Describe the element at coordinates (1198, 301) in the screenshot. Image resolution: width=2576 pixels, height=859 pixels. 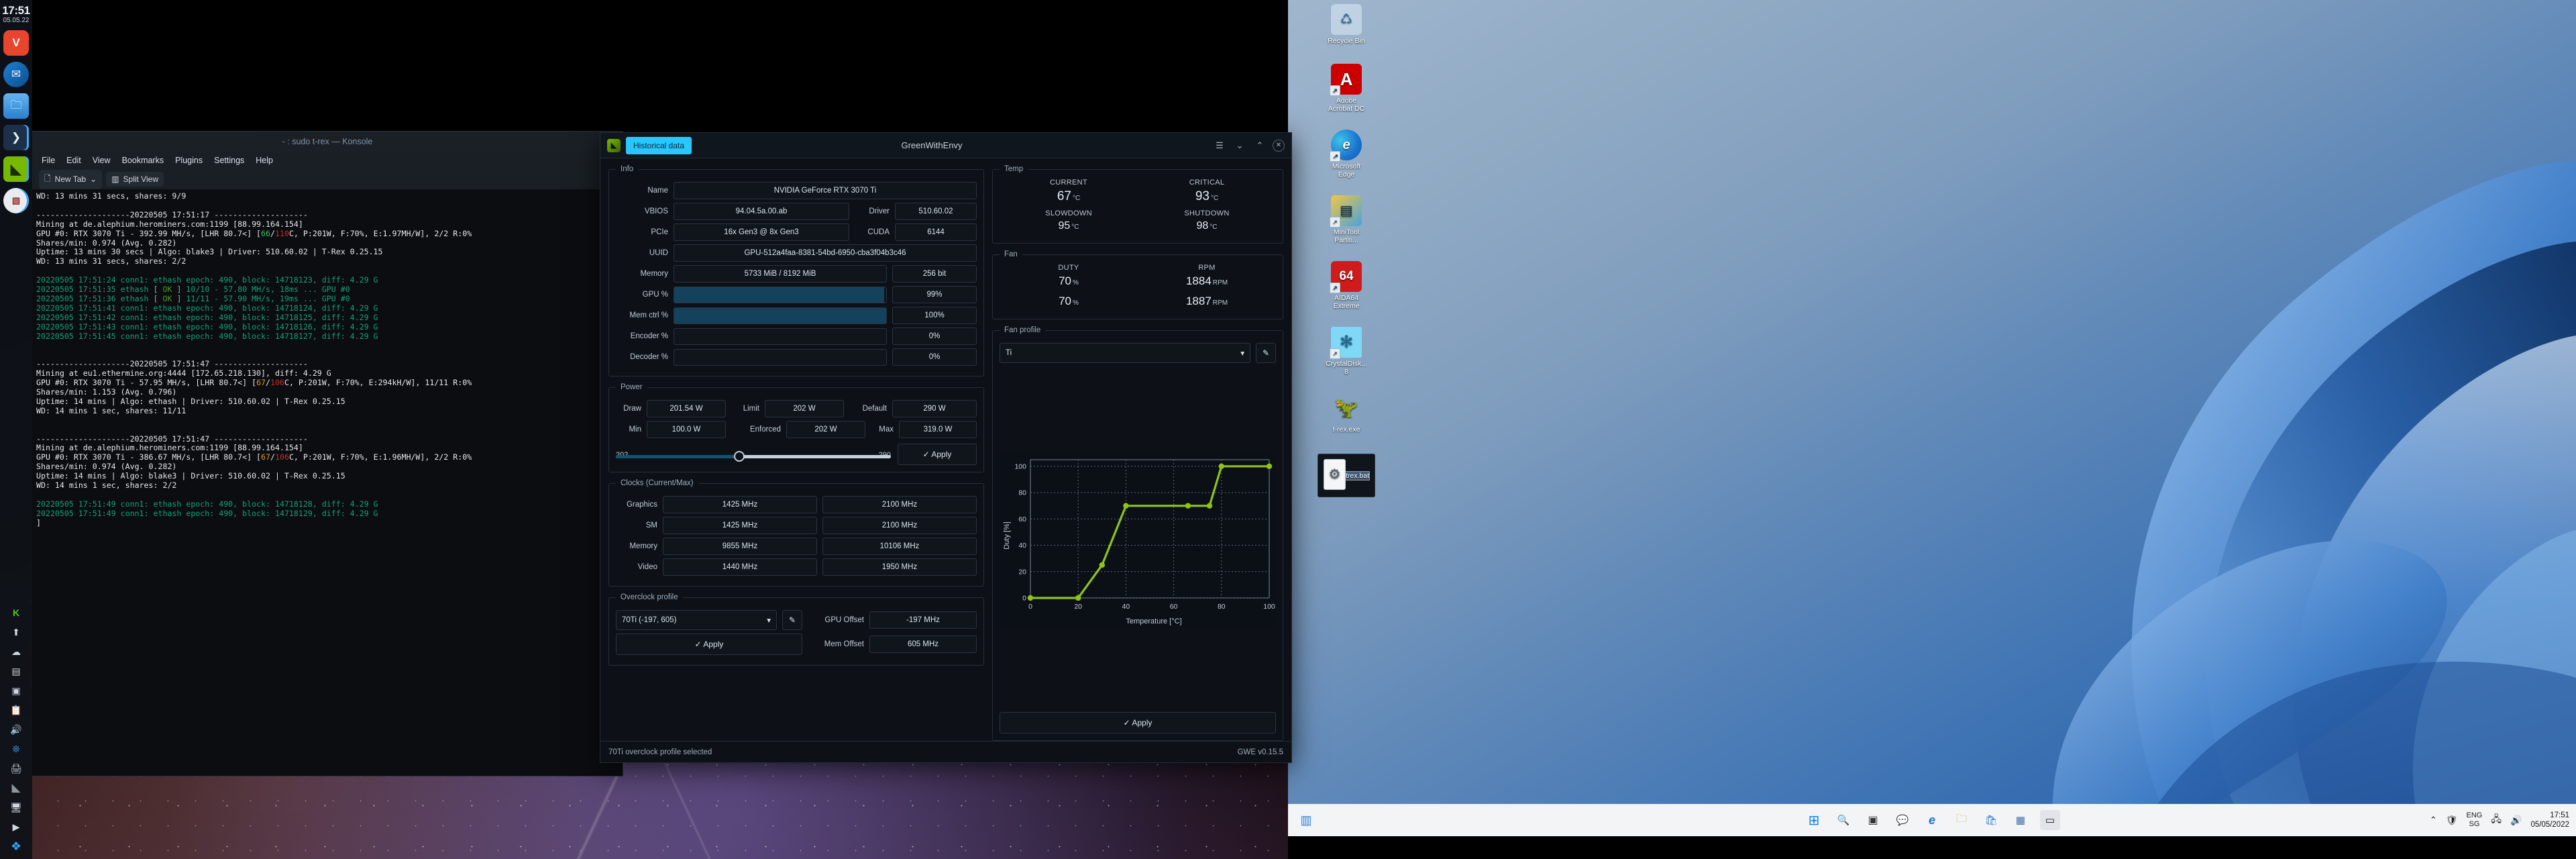
I see `fan-rpm2-number: 1887` at that location.